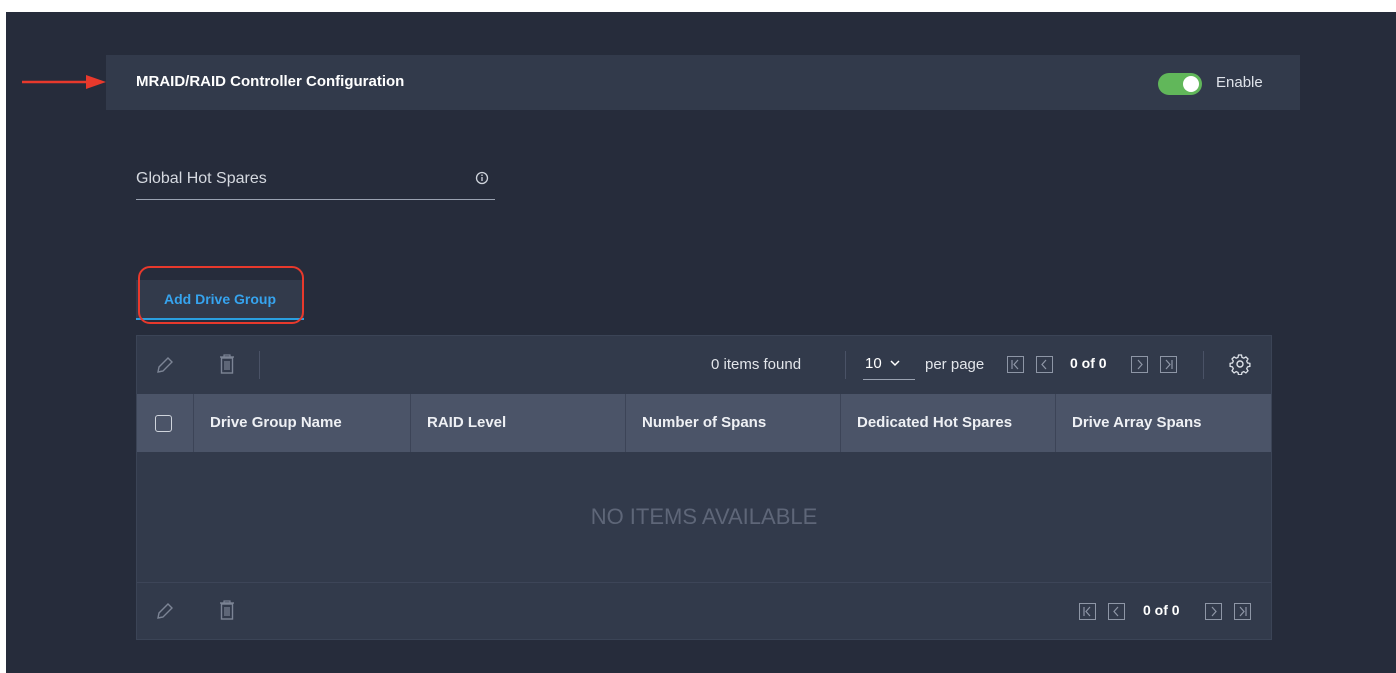 The image size is (1396, 673). What do you see at coordinates (1180, 84) in the screenshot?
I see `enable-toggle` at bounding box center [1180, 84].